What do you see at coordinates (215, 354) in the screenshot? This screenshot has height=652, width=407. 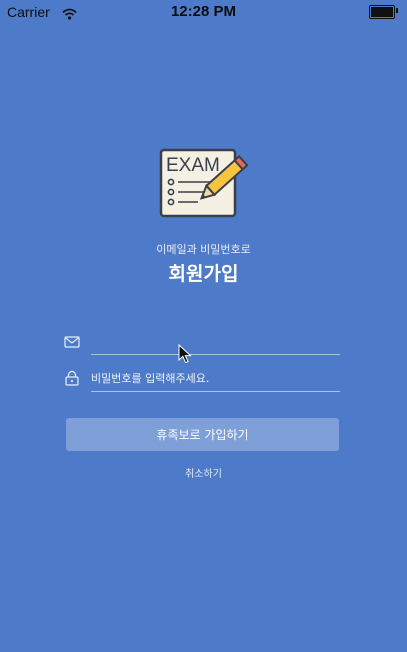 I see `email-underline` at bounding box center [215, 354].